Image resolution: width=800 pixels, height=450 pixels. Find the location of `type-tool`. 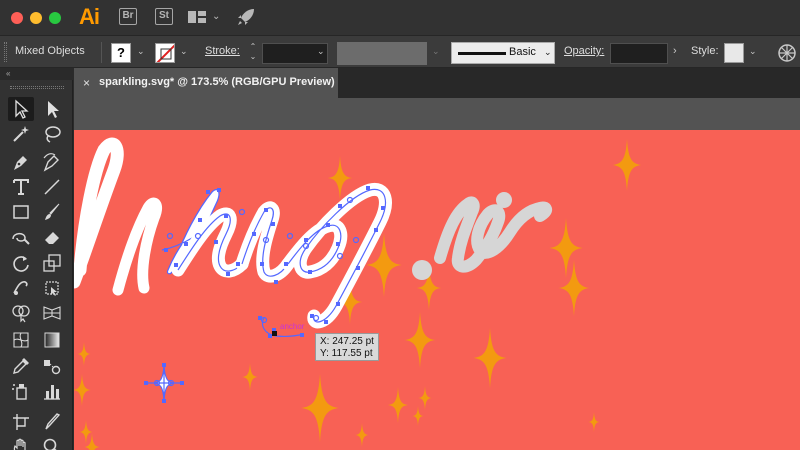

type-tool is located at coordinates (21, 187).